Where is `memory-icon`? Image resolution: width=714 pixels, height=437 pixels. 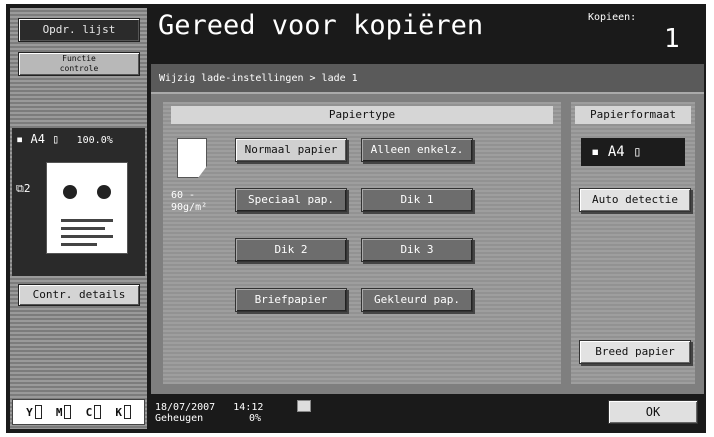 memory-icon is located at coordinates (304, 406).